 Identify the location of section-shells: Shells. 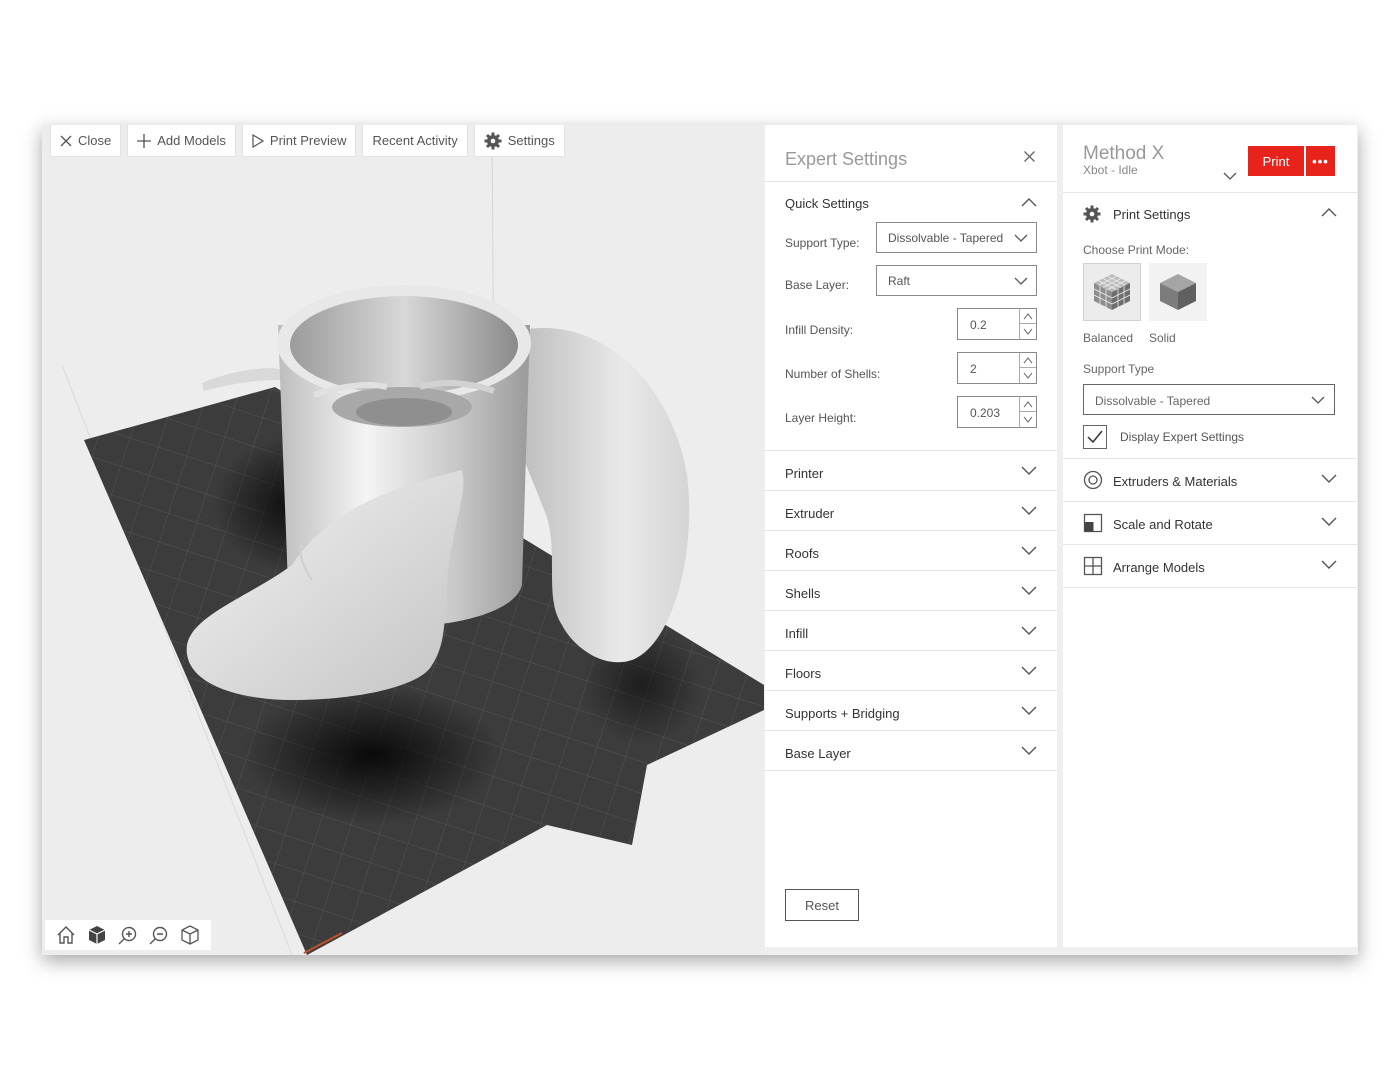
(911, 591).